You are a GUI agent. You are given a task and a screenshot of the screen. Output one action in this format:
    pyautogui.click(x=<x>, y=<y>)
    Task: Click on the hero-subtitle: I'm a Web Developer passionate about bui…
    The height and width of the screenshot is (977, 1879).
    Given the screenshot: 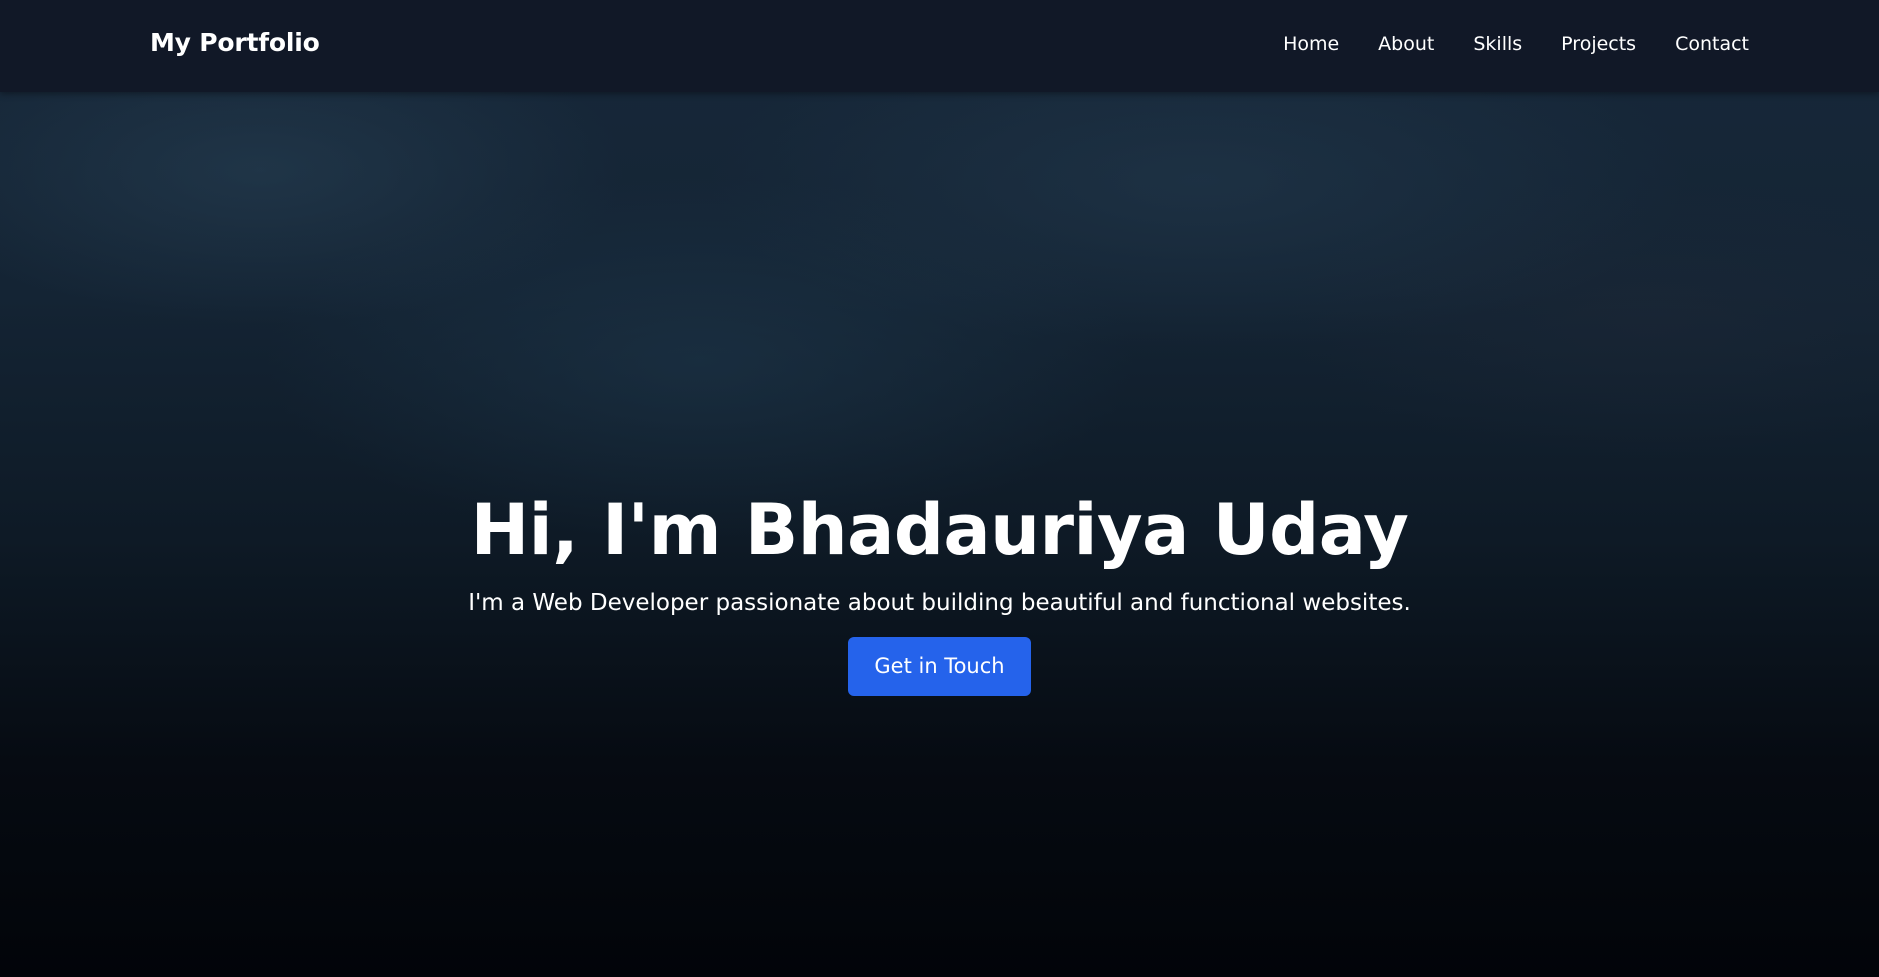 What is the action you would take?
    pyautogui.click(x=939, y=603)
    